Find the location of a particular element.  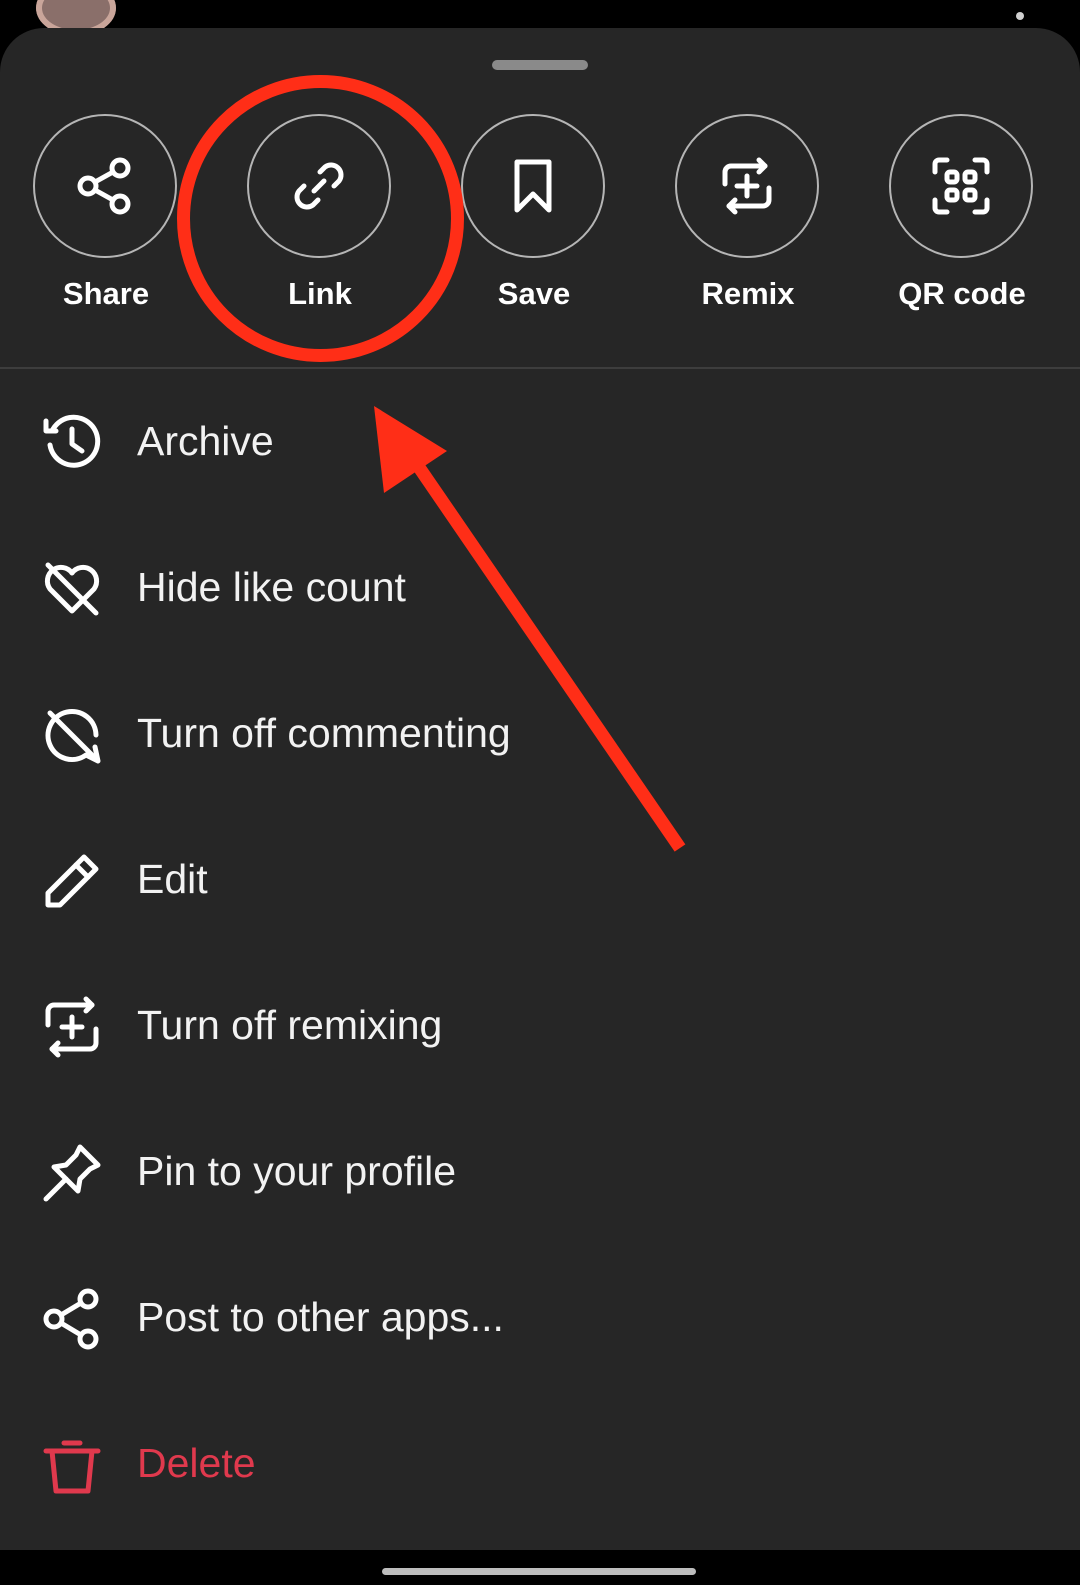

remix-label: Remix is located at coordinates (748, 293).